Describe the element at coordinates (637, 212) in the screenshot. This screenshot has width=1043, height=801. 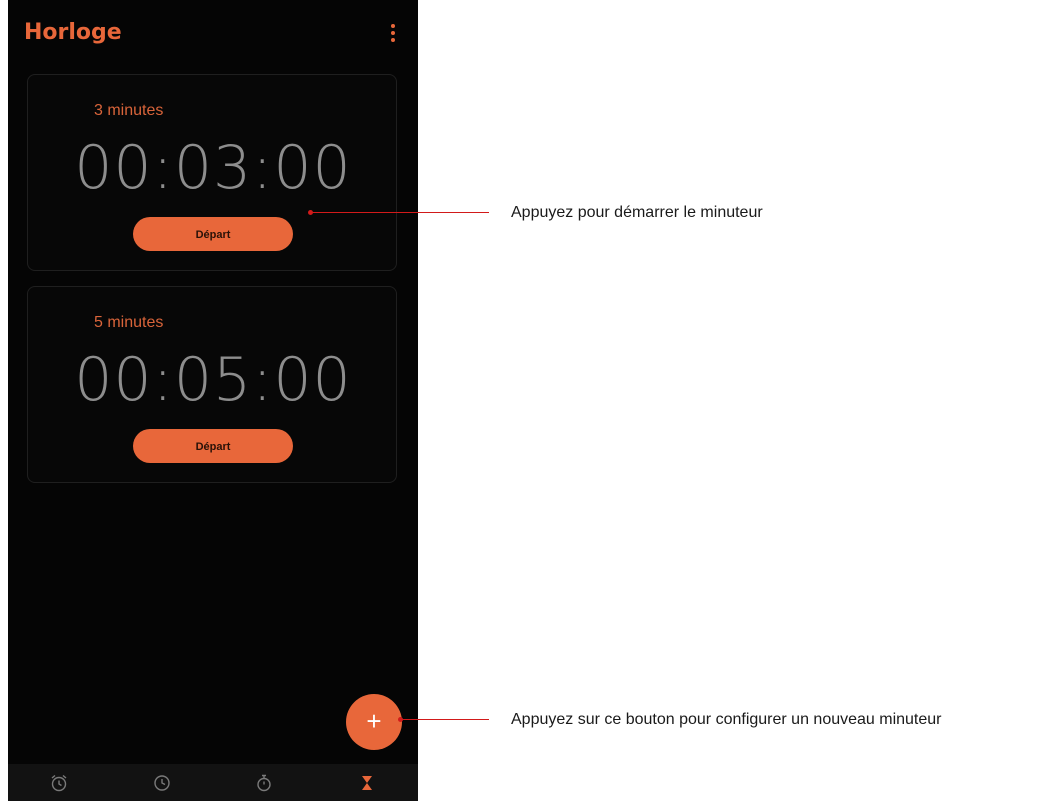
I see `start-callout-text: Appuyez pour démarrer le minuteur` at that location.